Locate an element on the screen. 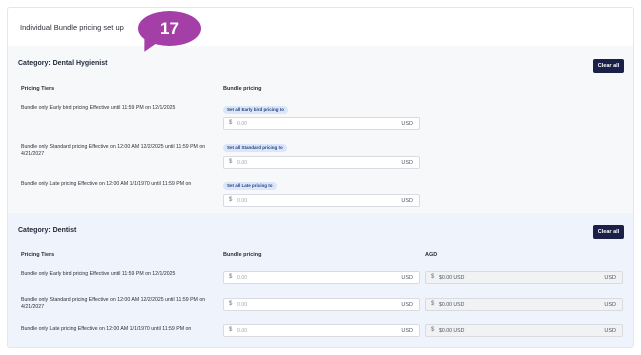  card-header: Individual Bundle pricing set up is located at coordinates (320, 27).